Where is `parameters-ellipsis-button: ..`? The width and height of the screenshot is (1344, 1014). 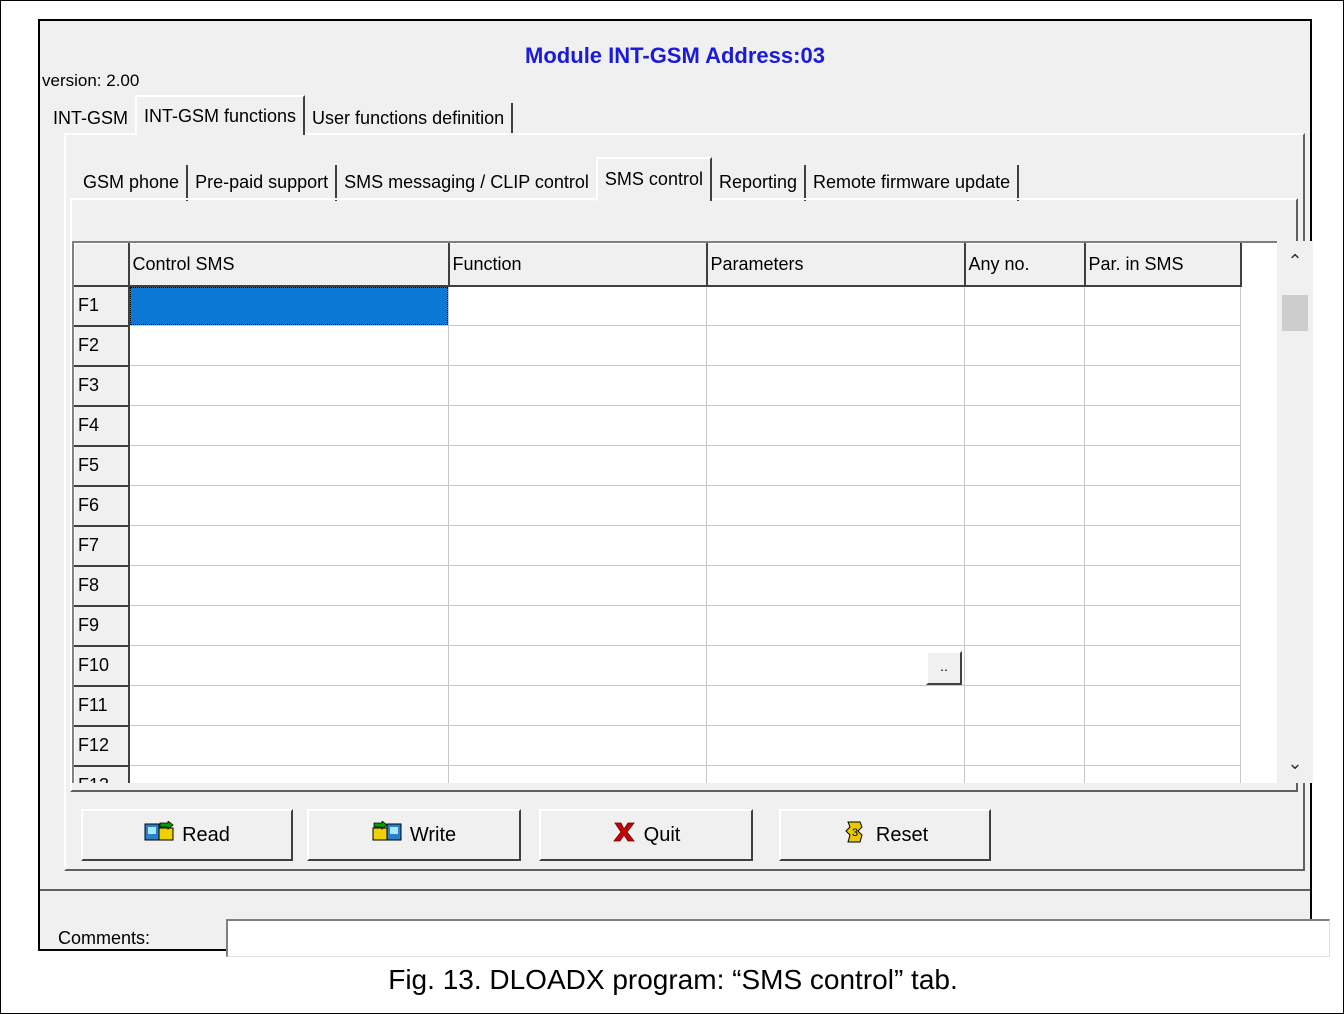
parameters-ellipsis-button: .. is located at coordinates (944, 667).